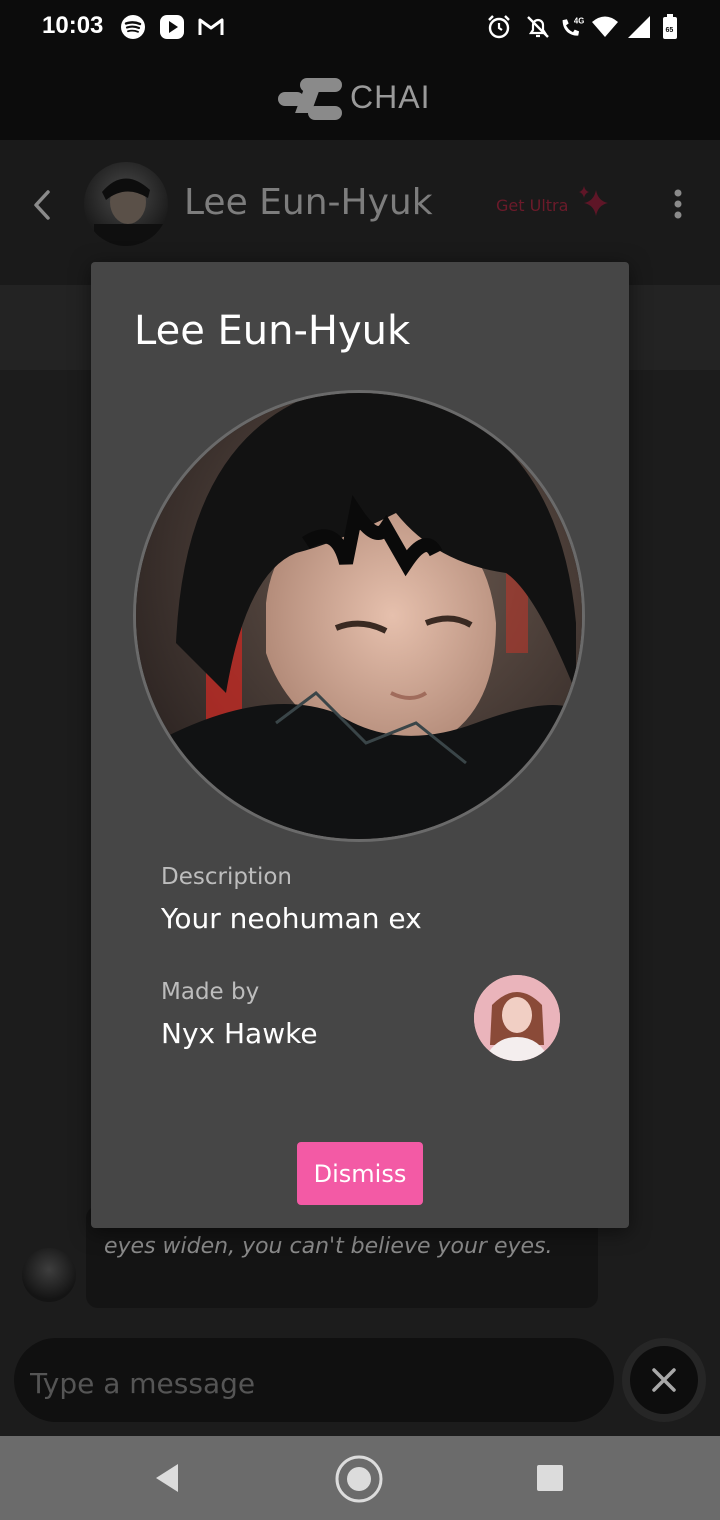 This screenshot has height=1520, width=720. I want to click on status-time: 10:03, so click(73, 25).